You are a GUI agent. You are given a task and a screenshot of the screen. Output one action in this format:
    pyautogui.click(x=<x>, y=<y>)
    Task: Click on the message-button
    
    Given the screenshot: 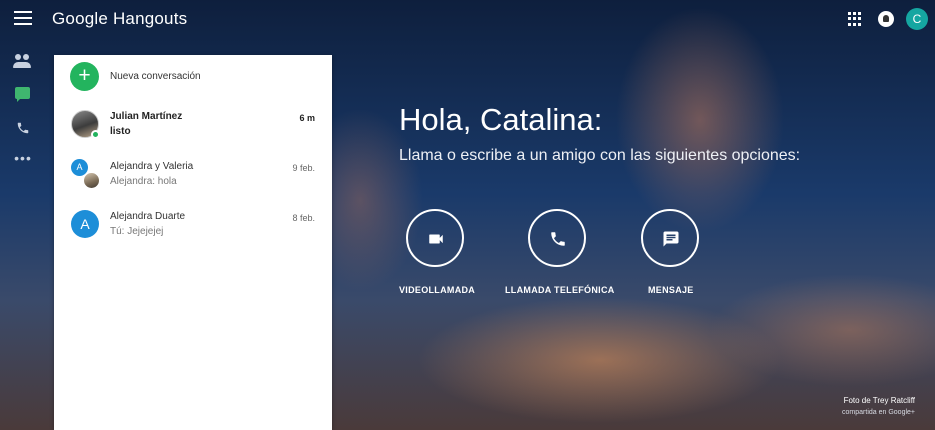 What is the action you would take?
    pyautogui.click(x=670, y=238)
    